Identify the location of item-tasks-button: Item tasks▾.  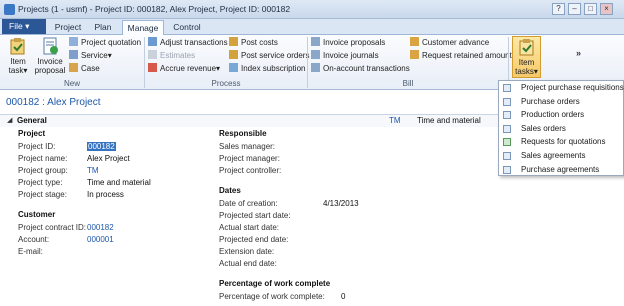
(526, 57).